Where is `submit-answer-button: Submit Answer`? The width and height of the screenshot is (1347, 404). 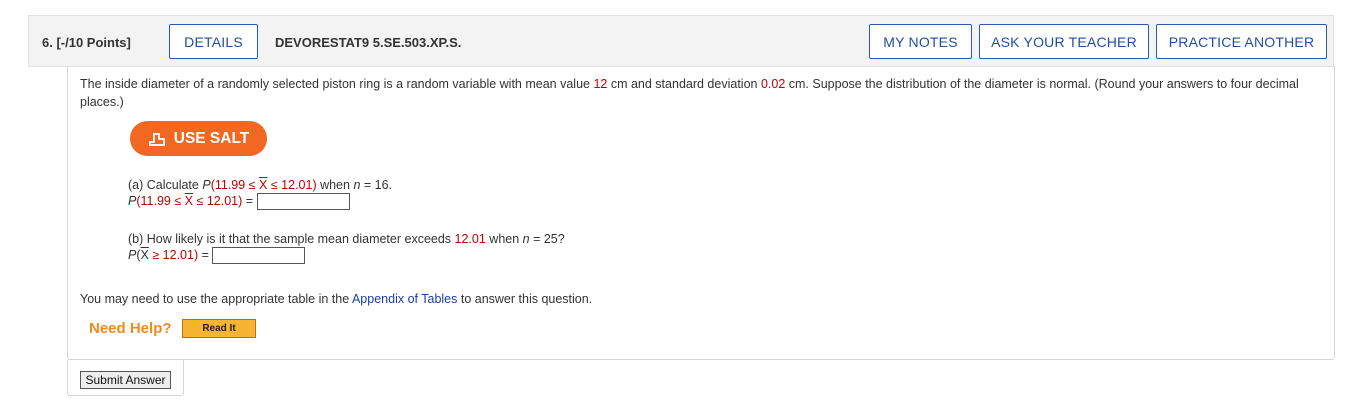 submit-answer-button: Submit Answer is located at coordinates (125, 380).